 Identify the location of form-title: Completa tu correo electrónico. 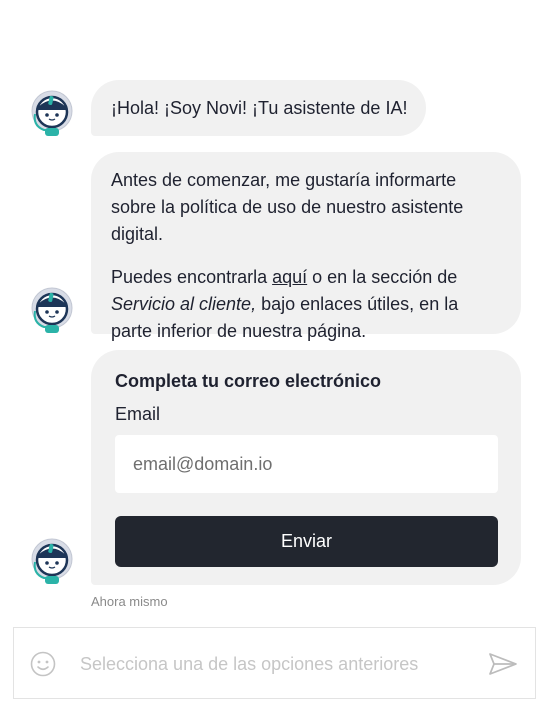
(248, 381).